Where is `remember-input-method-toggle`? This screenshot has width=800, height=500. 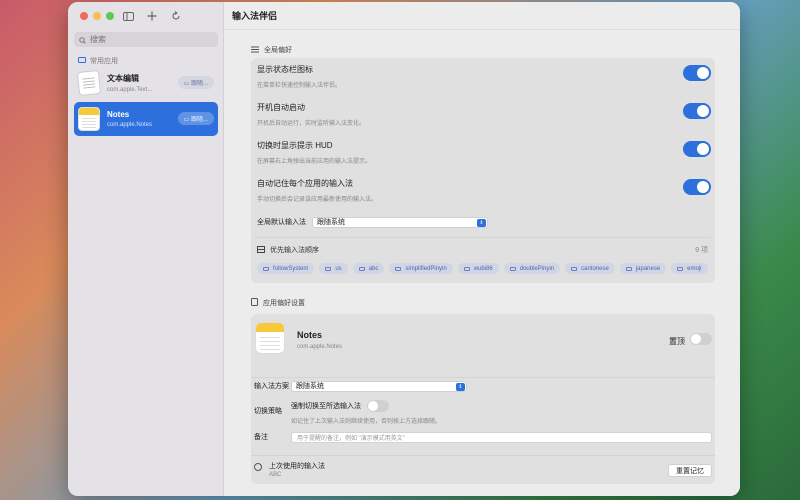 remember-input-method-toggle is located at coordinates (697, 187).